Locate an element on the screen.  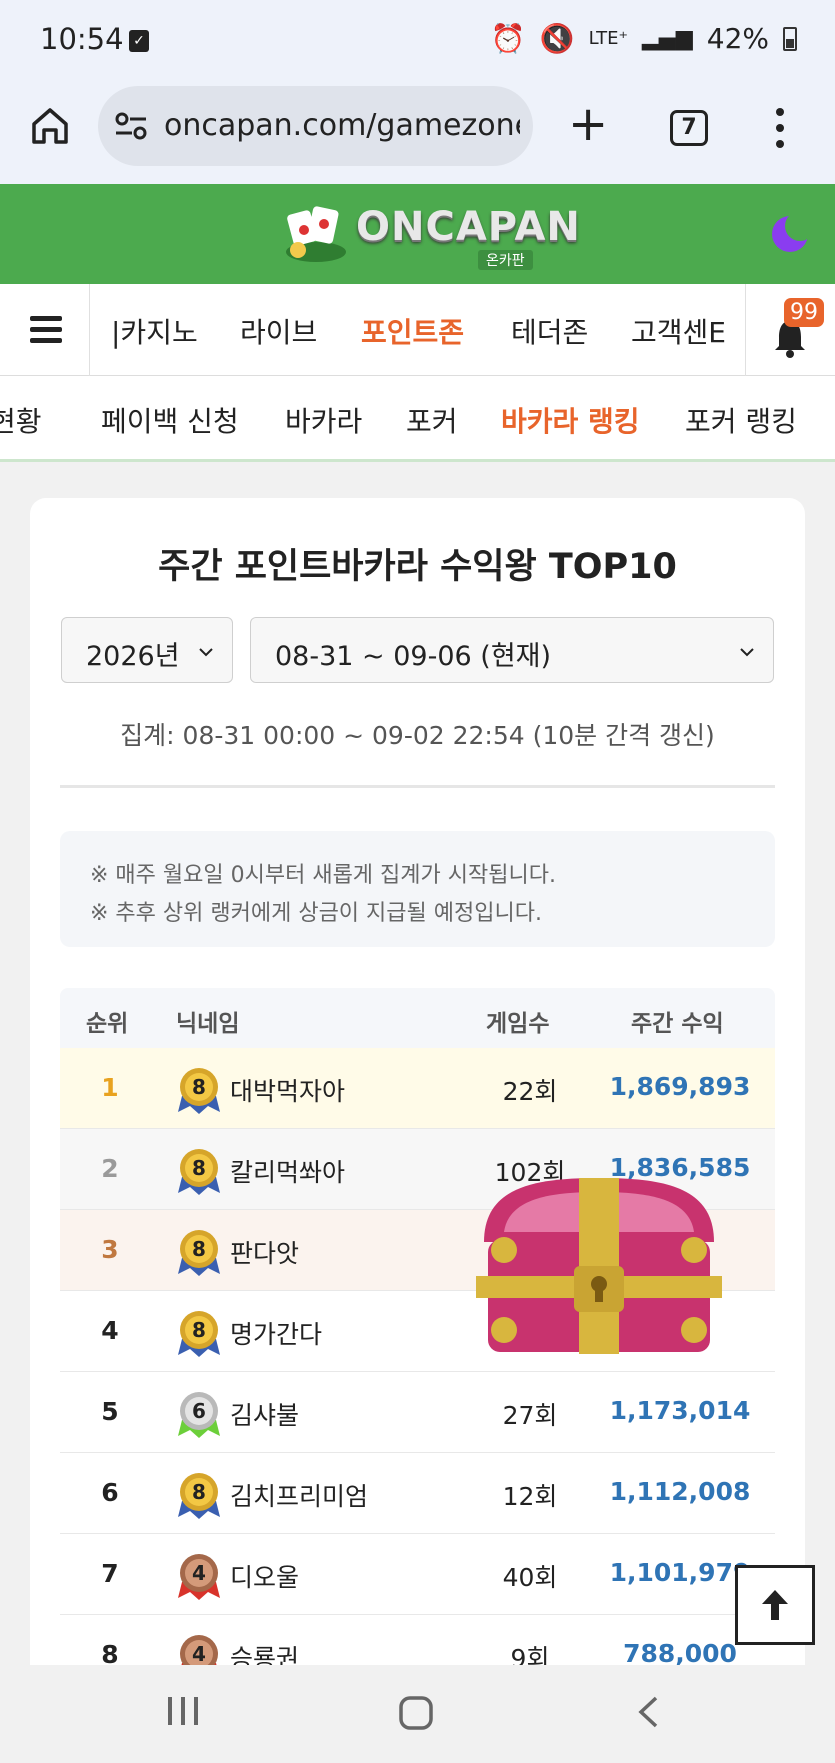
col-nickname: 닉네임 is located at coordinates (208, 1024).